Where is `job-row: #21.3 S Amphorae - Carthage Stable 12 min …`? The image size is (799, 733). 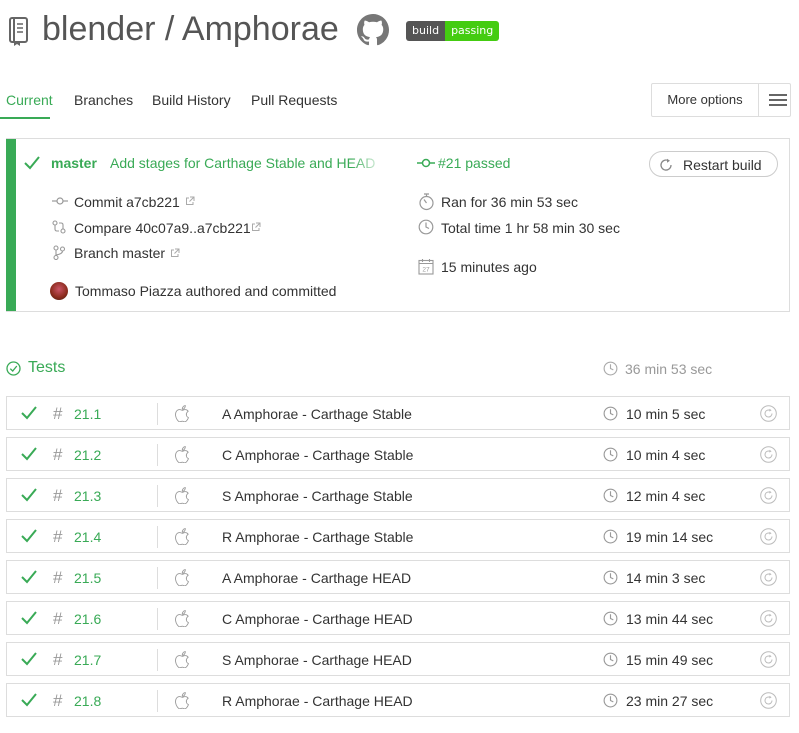
job-row: #21.3 S Amphorae - Carthage Stable 12 min … is located at coordinates (398, 495).